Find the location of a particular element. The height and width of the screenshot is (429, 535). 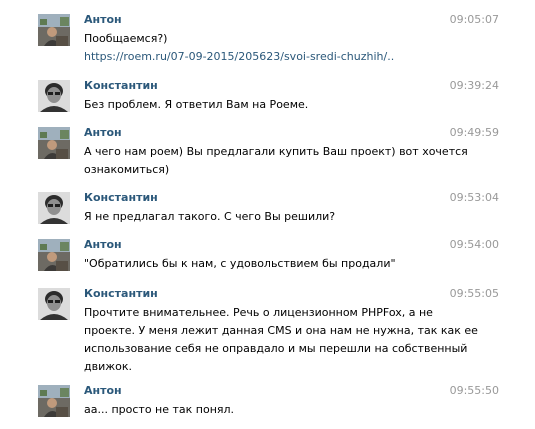

message-line: аа... просто не так понял. is located at coordinates (159, 409).